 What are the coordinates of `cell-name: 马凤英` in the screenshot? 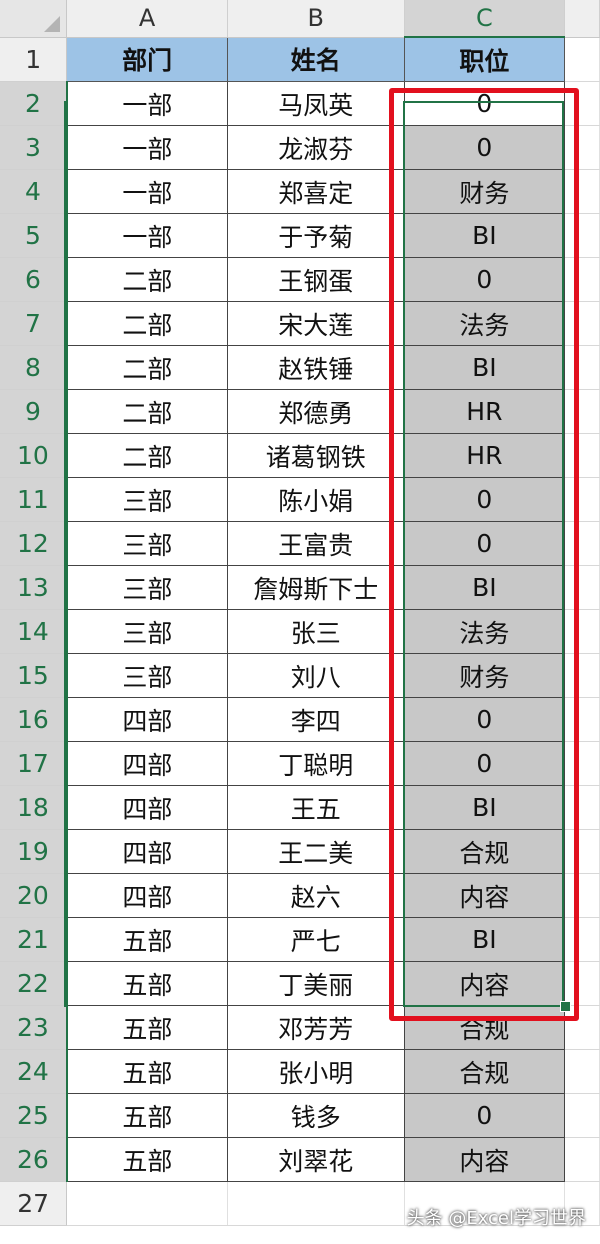 It's located at (315, 103).